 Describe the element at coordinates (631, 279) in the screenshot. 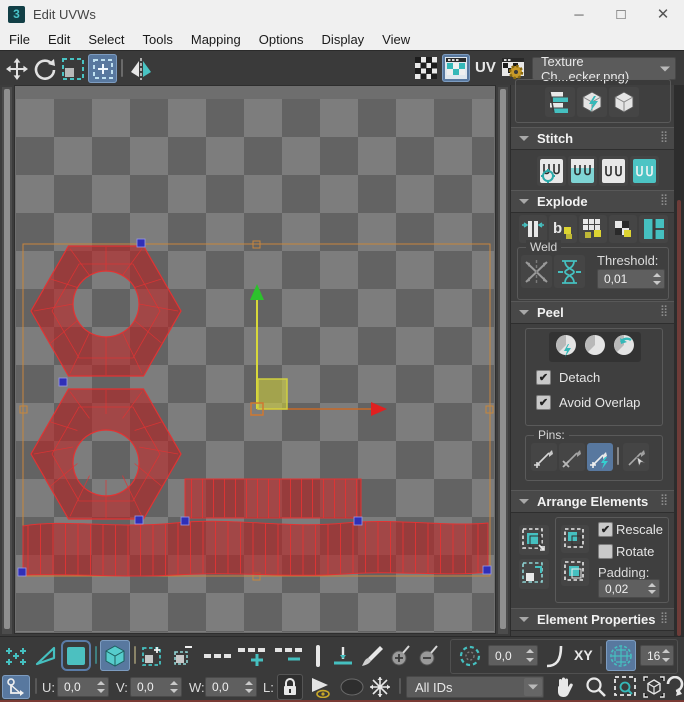

I see `threshold-field: 0,01` at that location.